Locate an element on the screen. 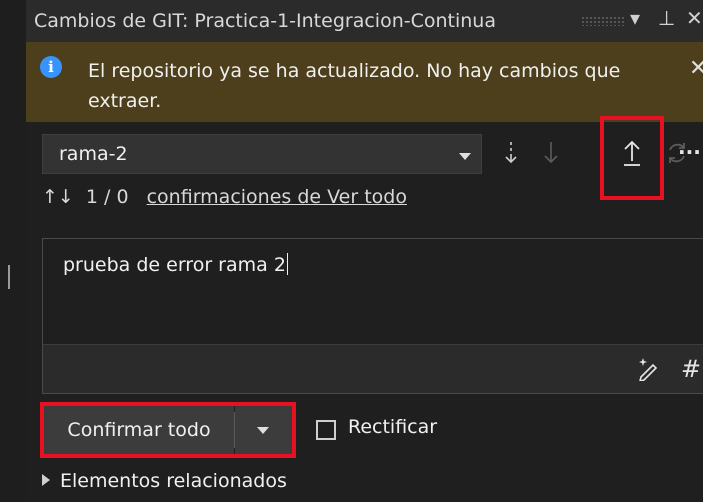 This screenshot has height=502, width=703. pull-icon is located at coordinates (551, 153).